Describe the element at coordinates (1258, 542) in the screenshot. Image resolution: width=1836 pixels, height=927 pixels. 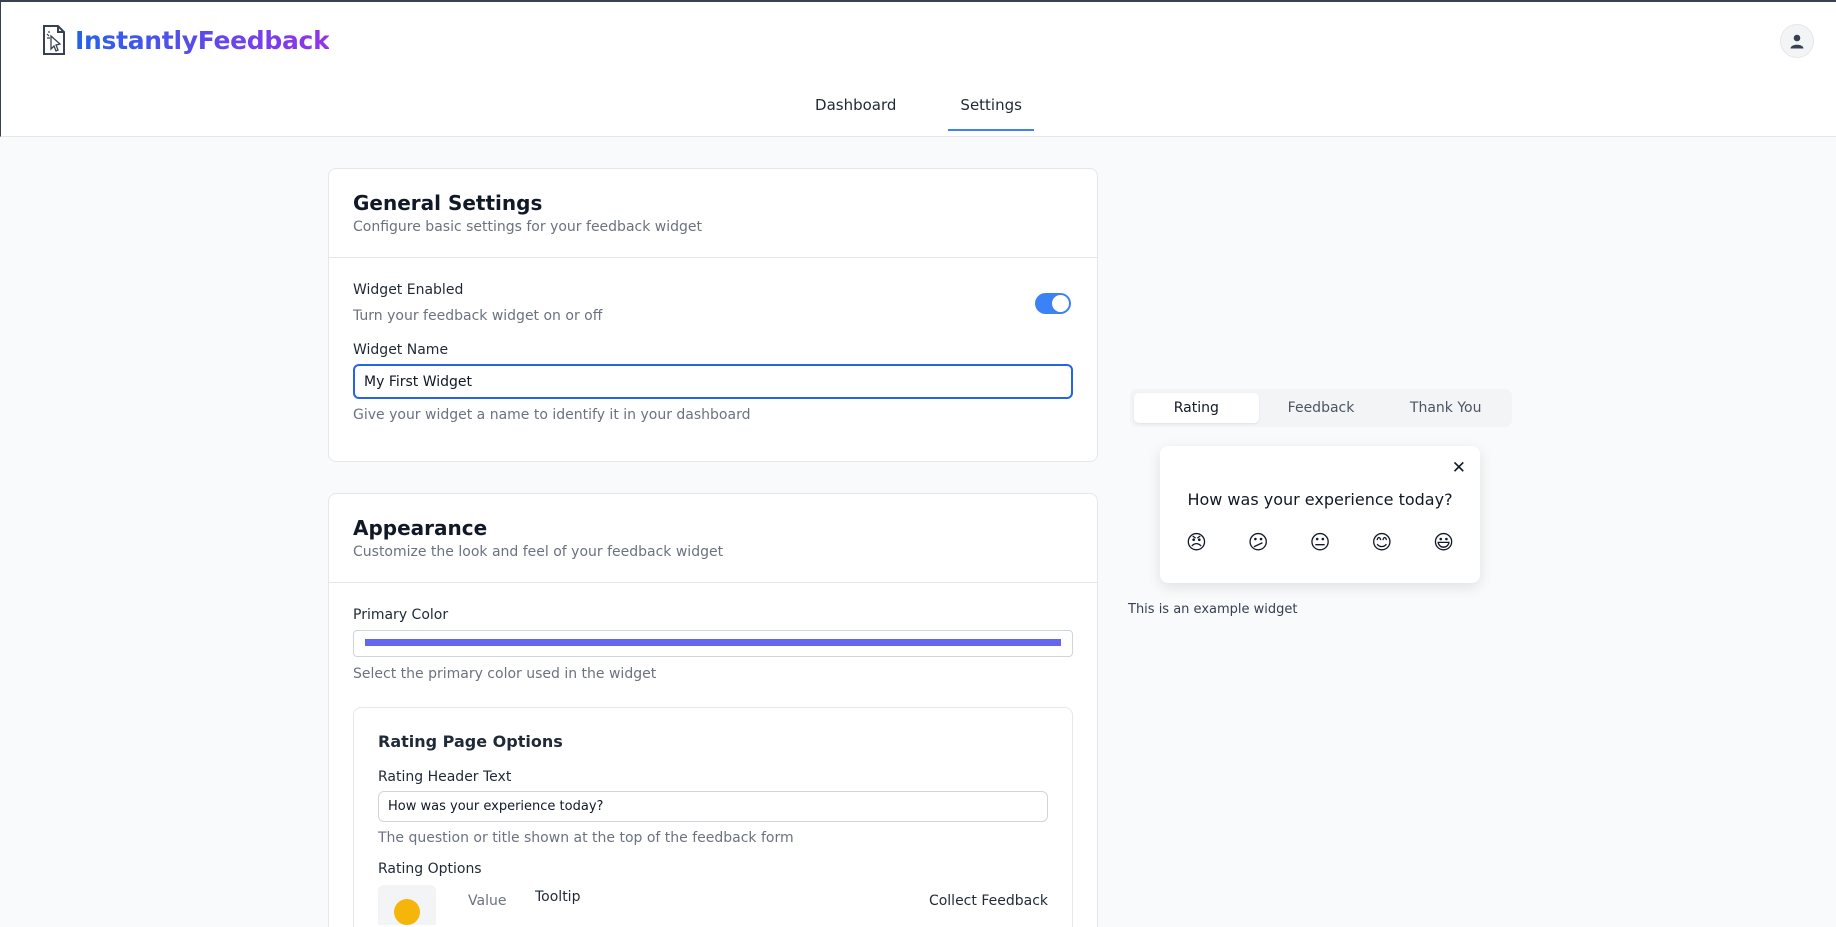
I see `confused-face-icon: 😕` at that location.